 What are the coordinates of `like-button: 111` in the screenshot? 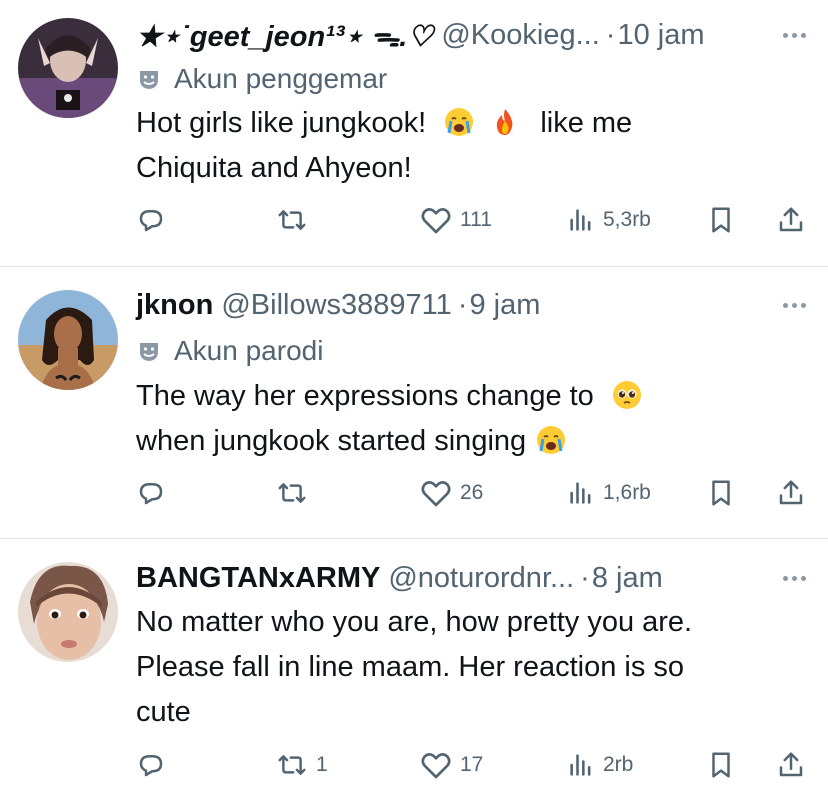 It's located at (456, 220).